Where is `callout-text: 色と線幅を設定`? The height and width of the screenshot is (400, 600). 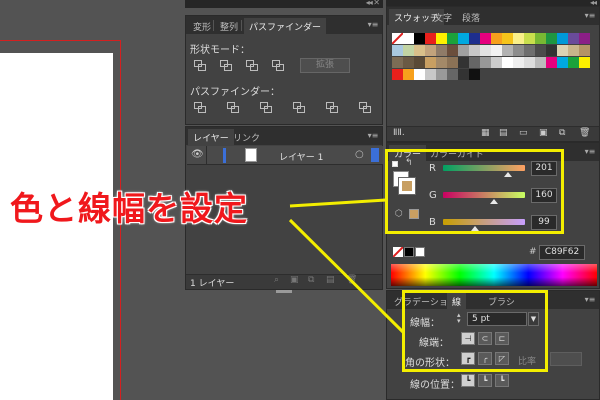 callout-text: 色と線幅を設定 is located at coordinates (129, 208).